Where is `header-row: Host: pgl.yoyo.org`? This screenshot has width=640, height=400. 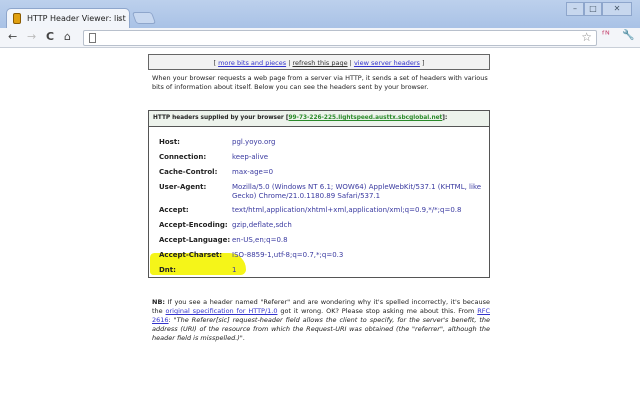
header-row: Host: pgl.yoyo.org is located at coordinates (320, 142).